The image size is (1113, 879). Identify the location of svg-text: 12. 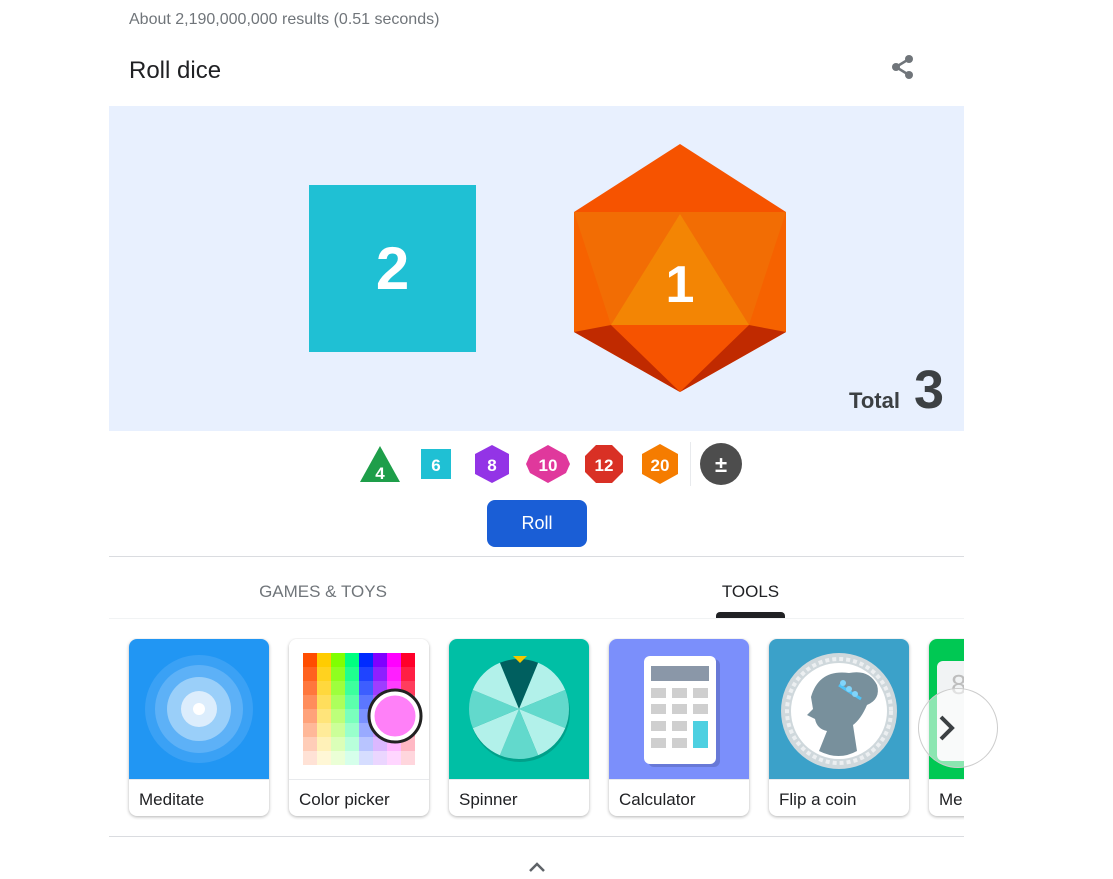
(604, 465).